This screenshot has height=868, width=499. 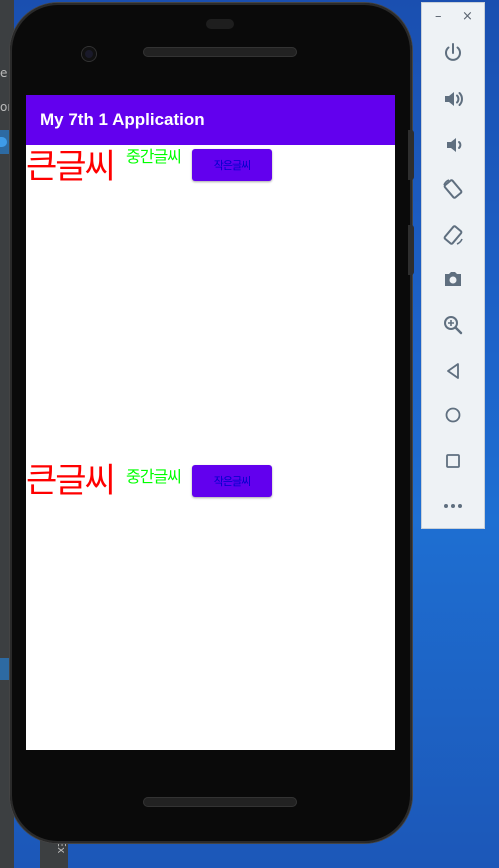 I want to click on back-icon, so click(x=453, y=371).